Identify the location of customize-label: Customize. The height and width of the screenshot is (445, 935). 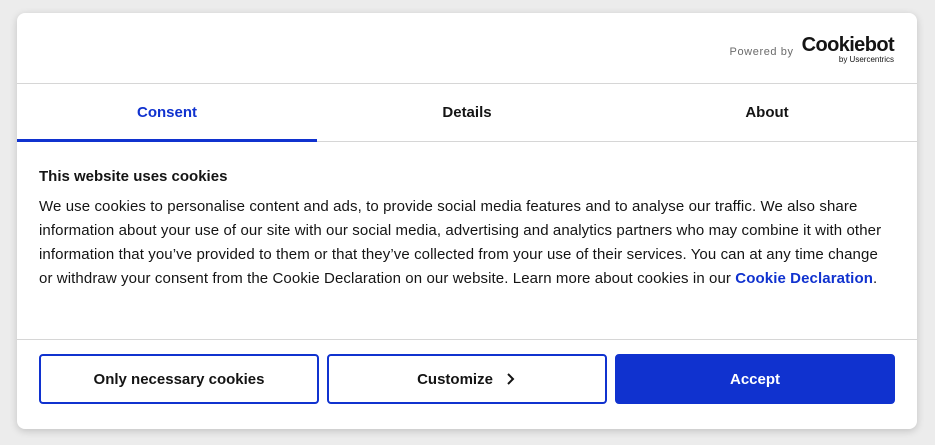
(455, 379).